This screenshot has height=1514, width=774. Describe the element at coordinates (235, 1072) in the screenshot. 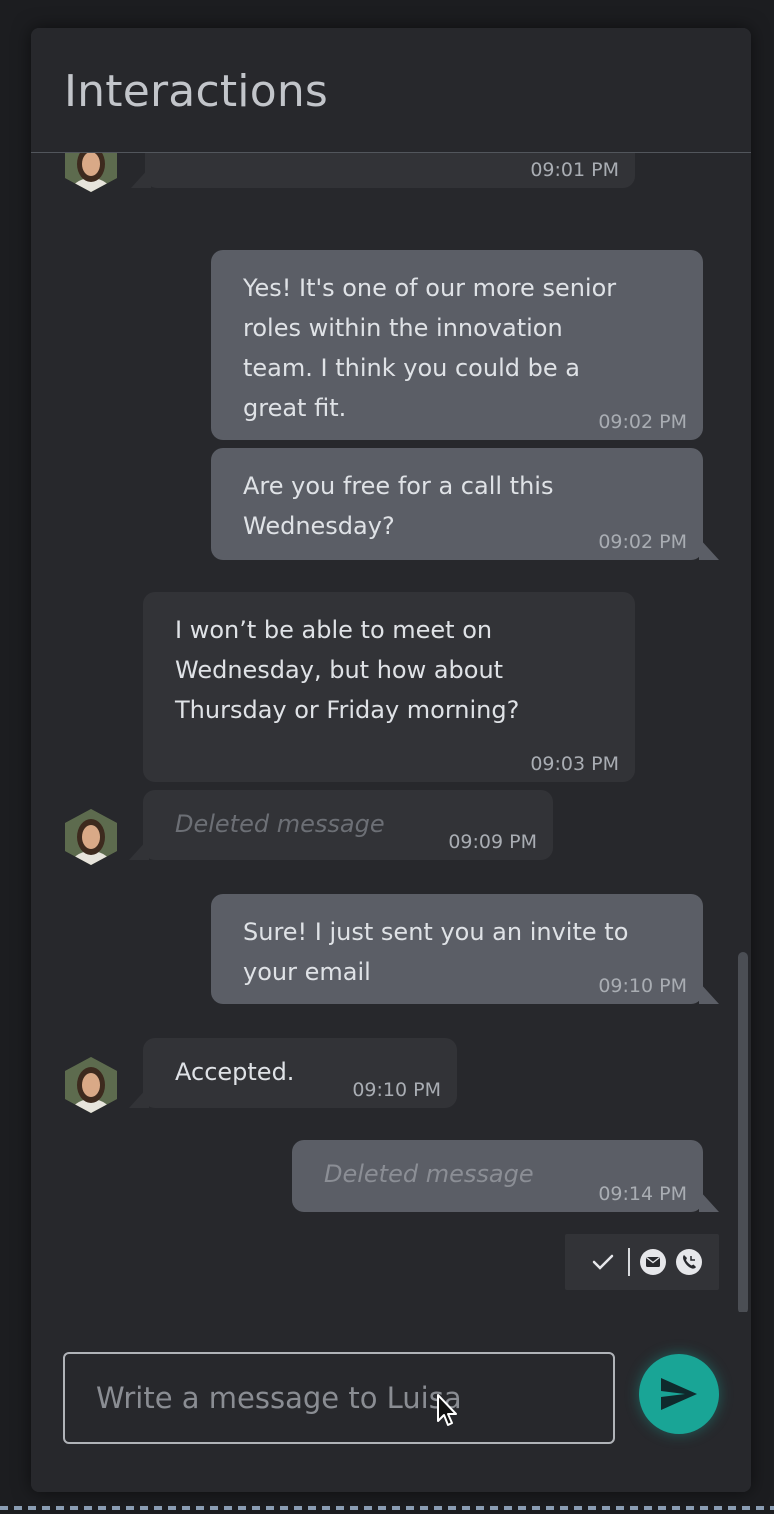

I see `message-text: Accepted.` at that location.